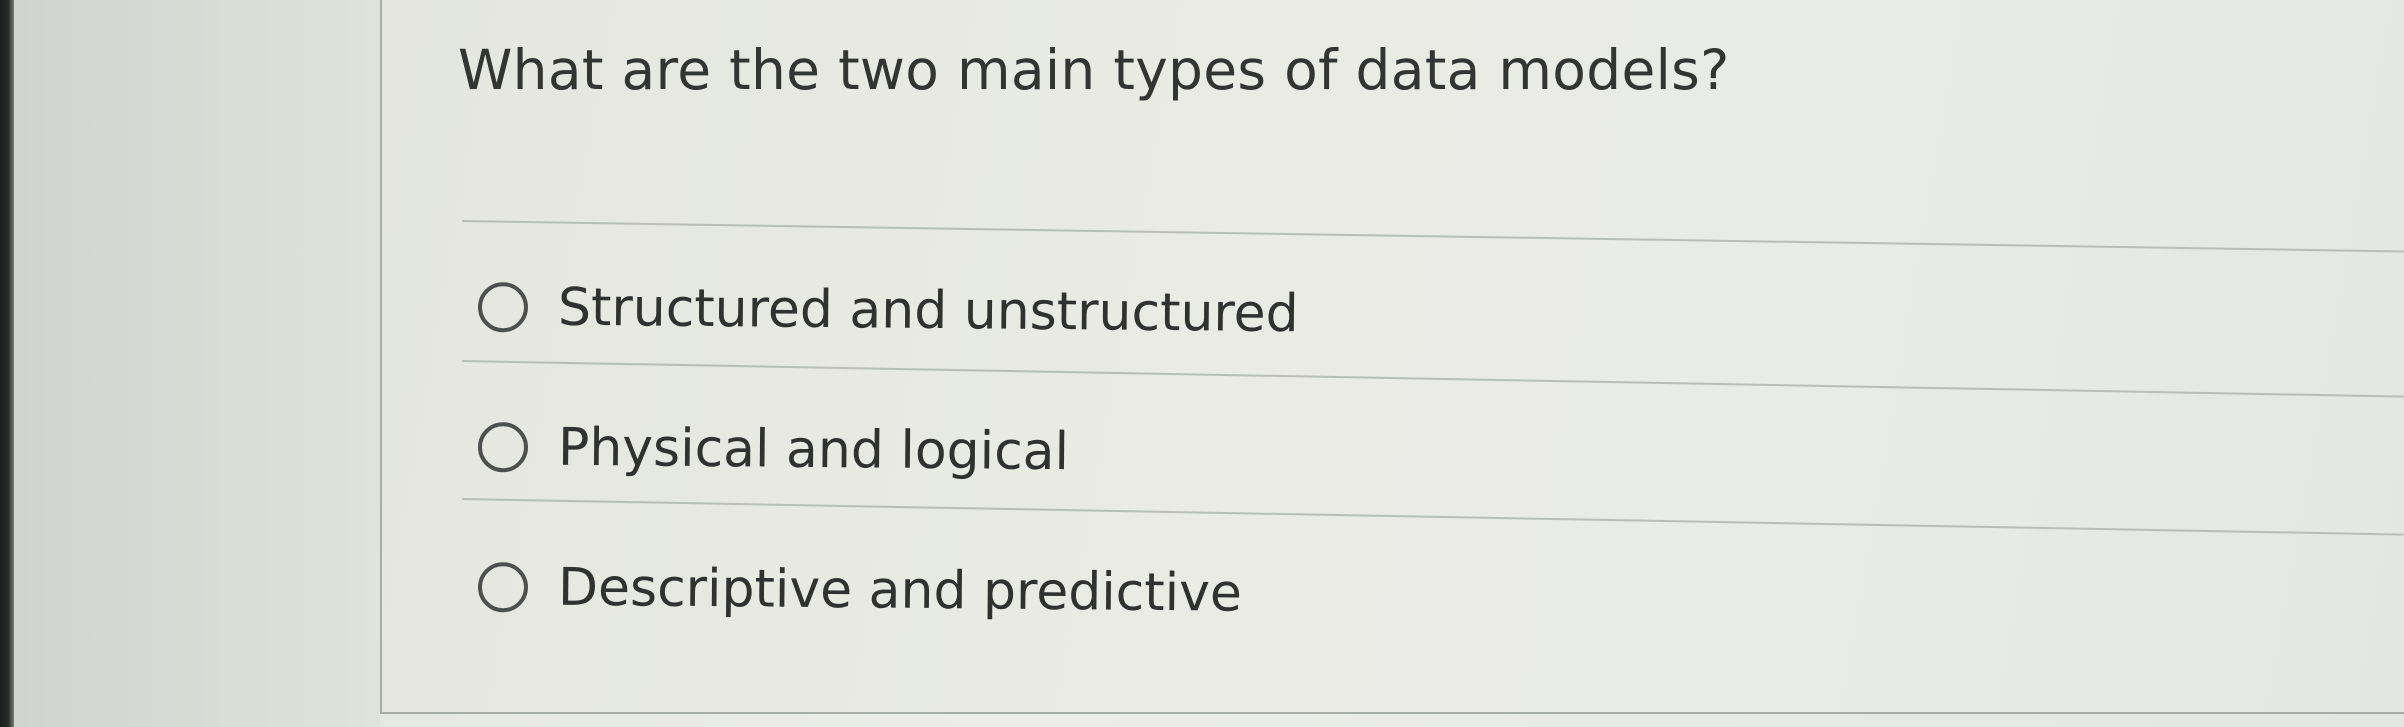  I want to click on answer-option-structured-unstructured: Structured and unstructured, so click(888, 310).